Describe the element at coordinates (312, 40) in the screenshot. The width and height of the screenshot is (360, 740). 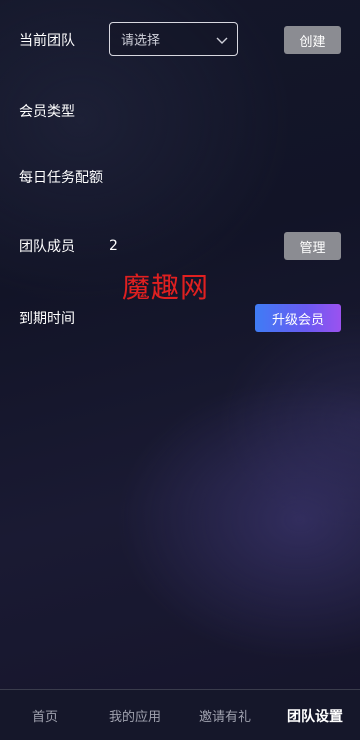
I see `create-team-button: 创建` at that location.